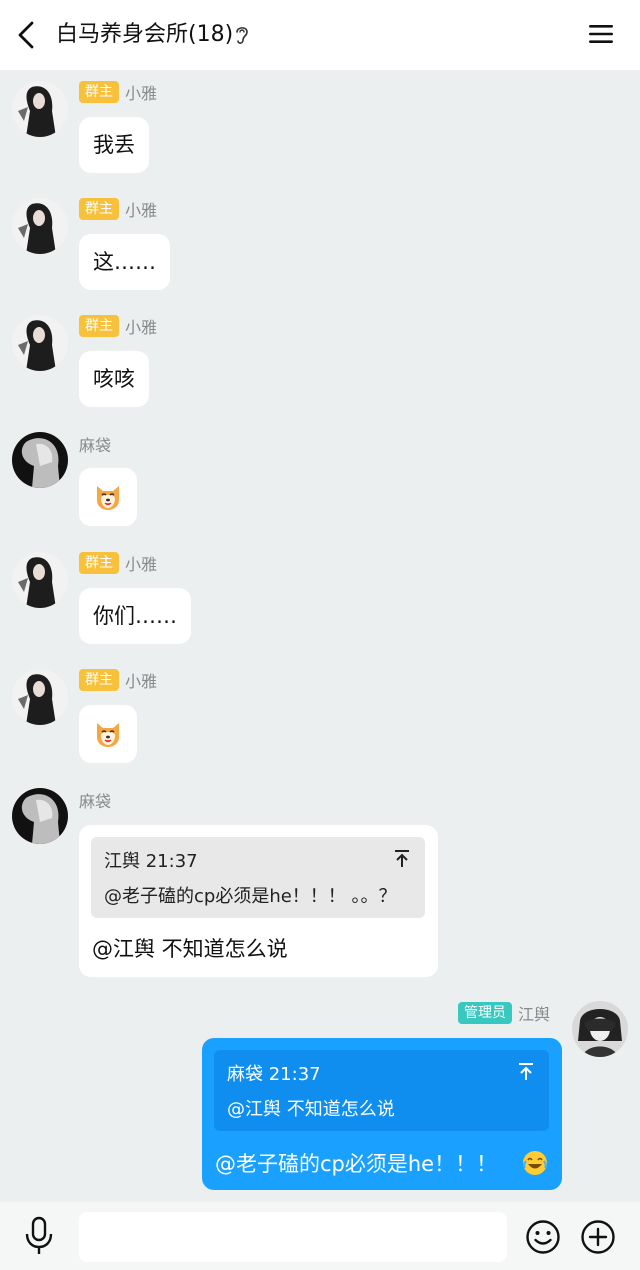  I want to click on my-reply-bubble: 麻袋 21:37 @江舆 不知道怎么说 @老子磕的cp必须是he！！！, so click(382, 1114).